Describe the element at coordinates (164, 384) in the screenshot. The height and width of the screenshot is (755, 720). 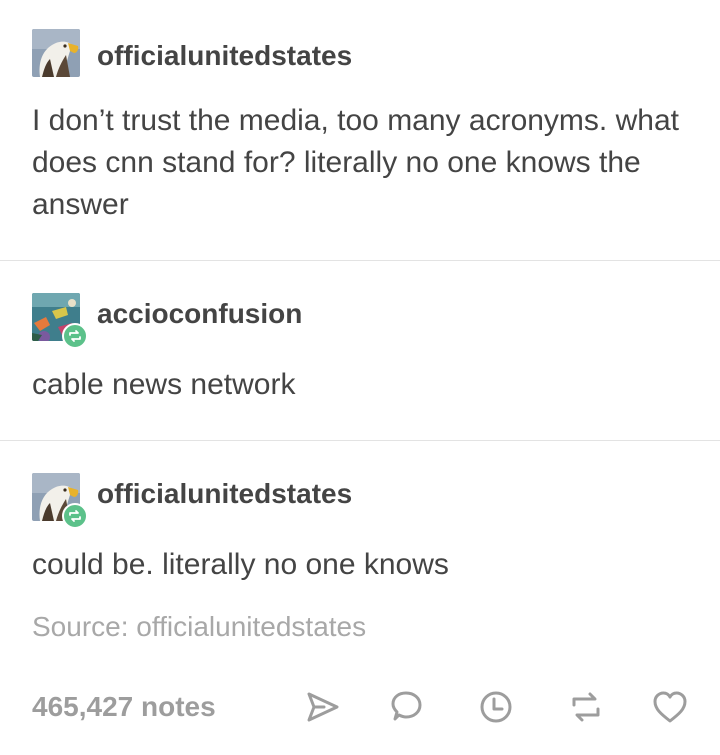
I see `post-body-text: cable news network` at that location.